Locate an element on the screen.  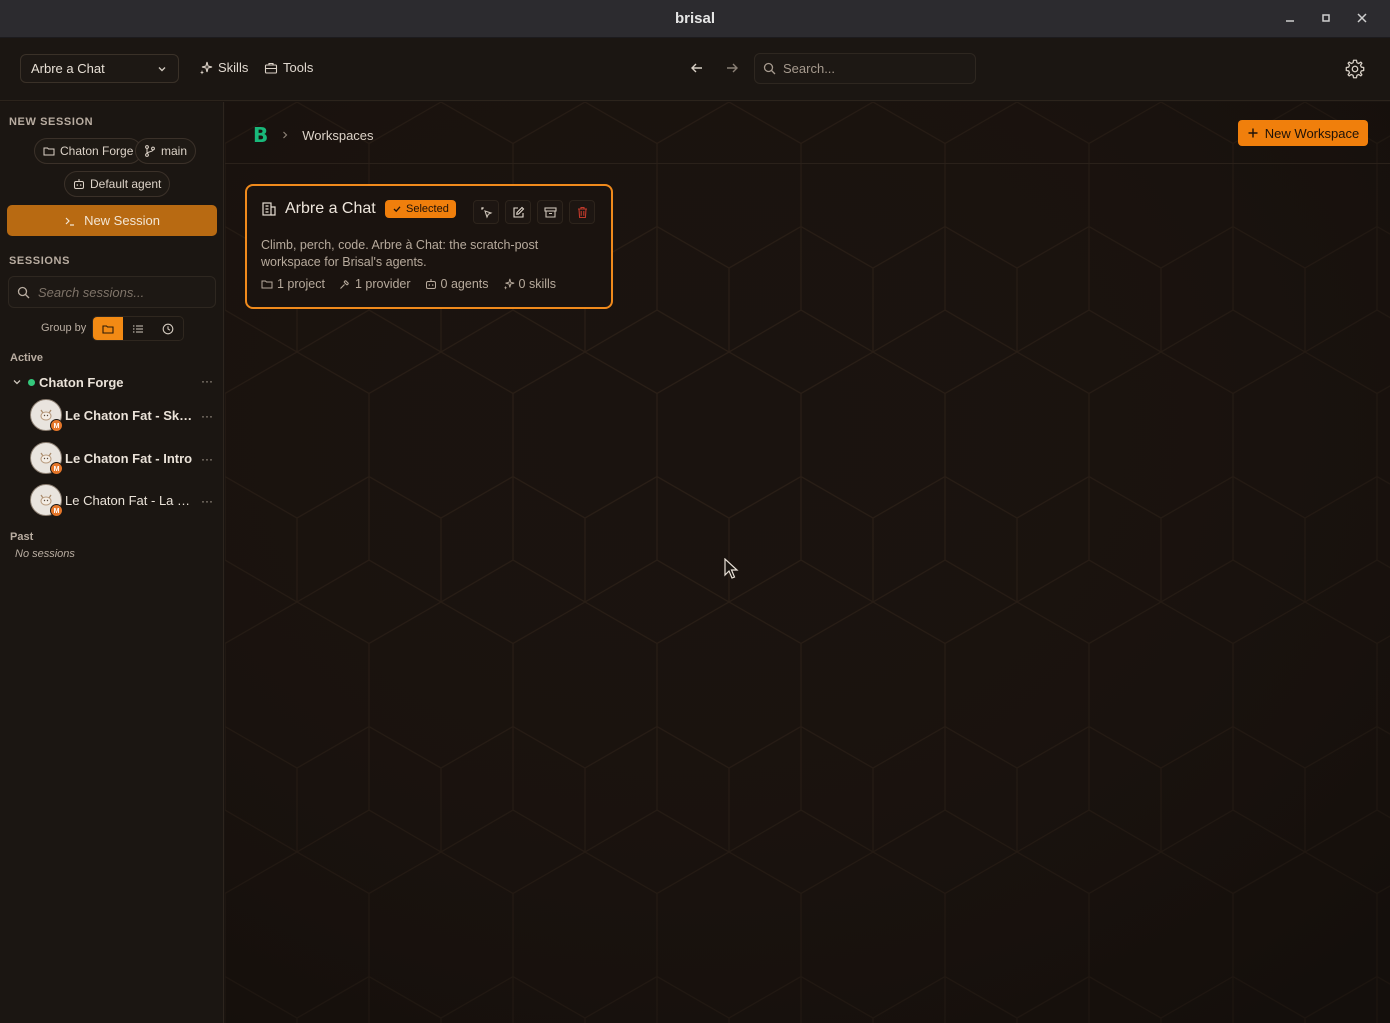
agent-chip-label: Default agent is located at coordinates (126, 184).